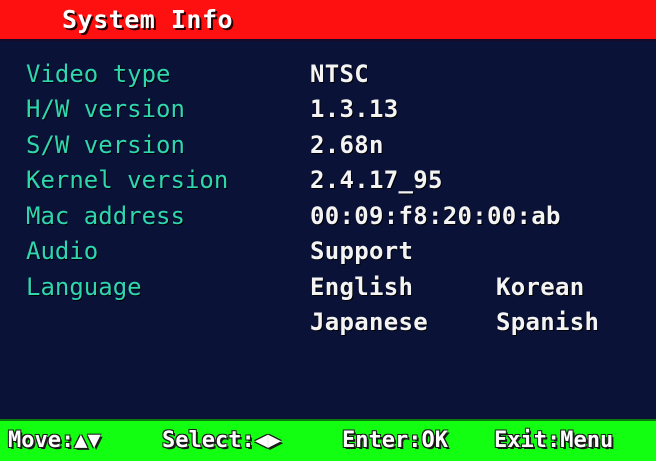 This screenshot has height=461, width=656. I want to click on language-option-english: English, so click(361, 287).